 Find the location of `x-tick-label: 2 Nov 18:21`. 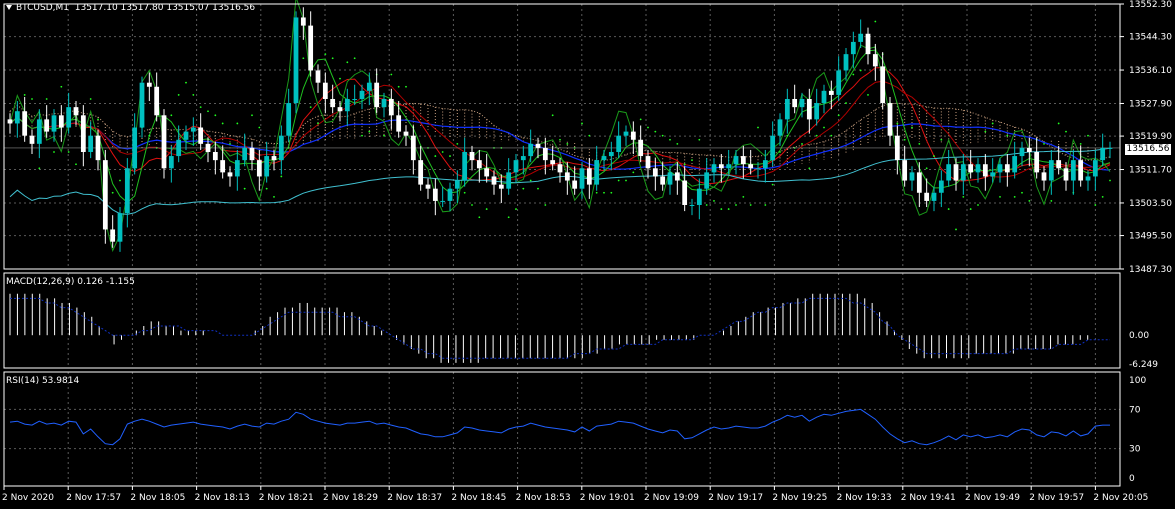

x-tick-label: 2 Nov 18:21 is located at coordinates (286, 498).